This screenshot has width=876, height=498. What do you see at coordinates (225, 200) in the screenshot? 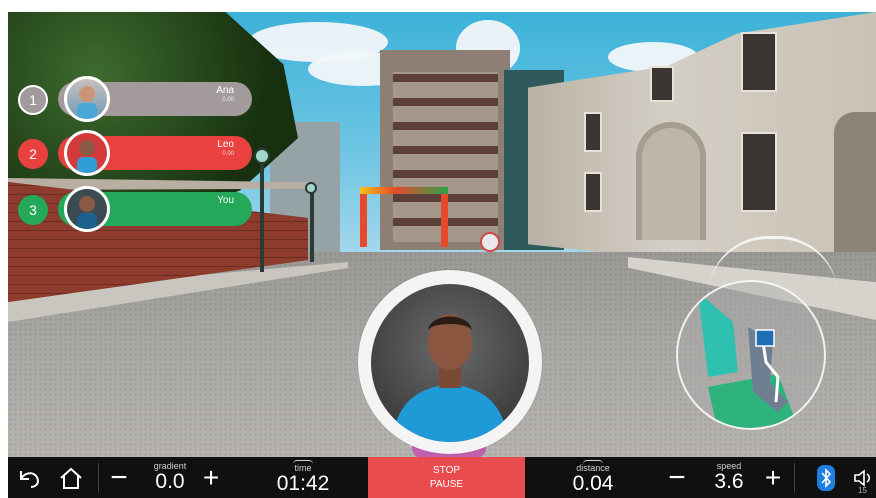
I see `leaderboard-name: You` at bounding box center [225, 200].